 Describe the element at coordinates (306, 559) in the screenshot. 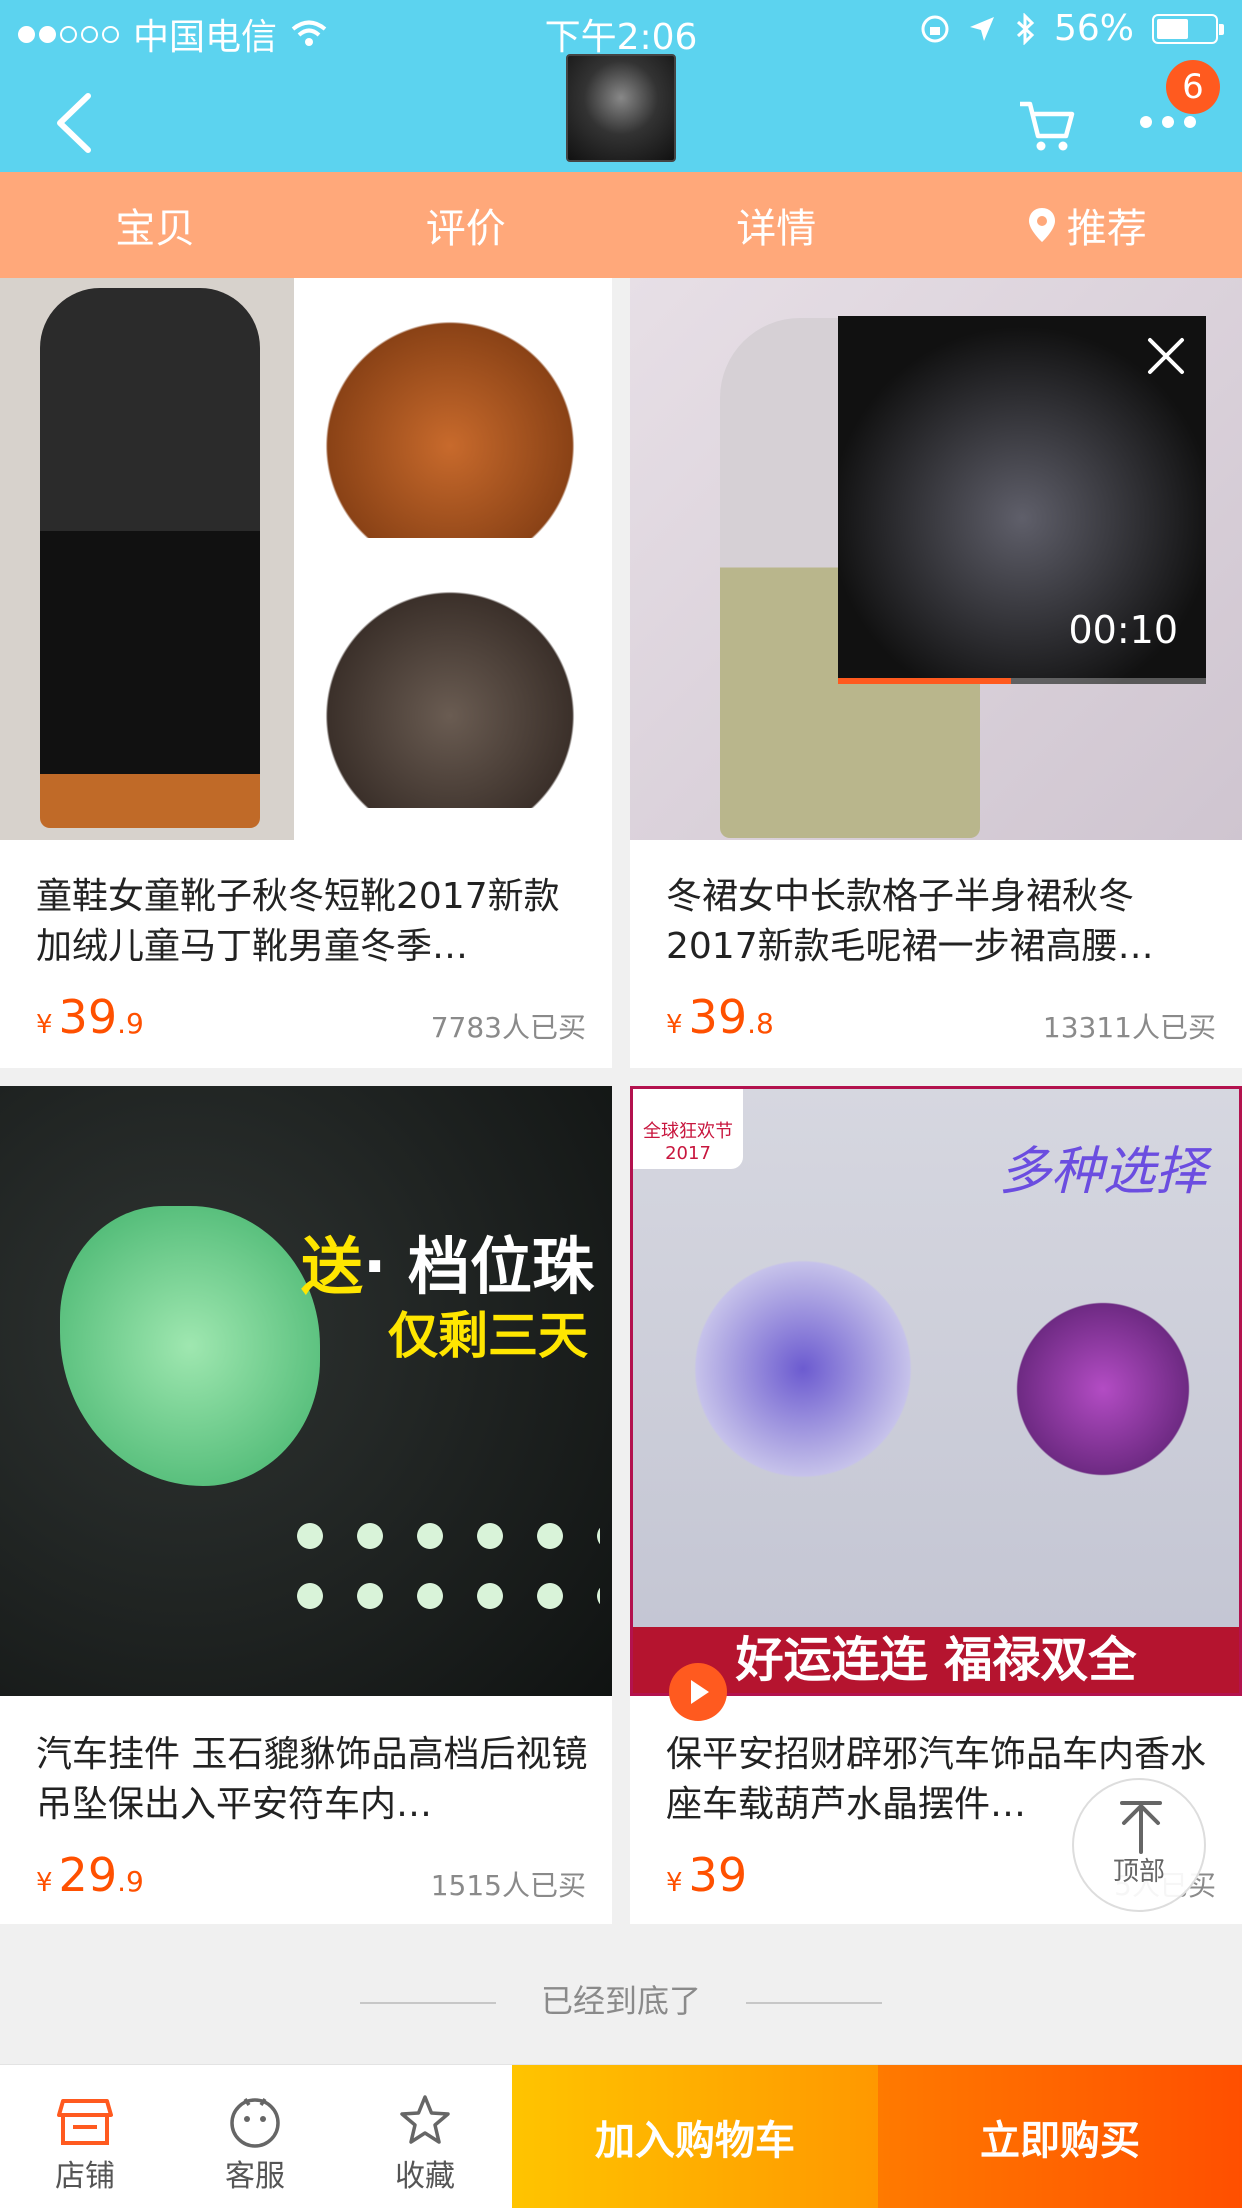

I see `product-image` at that location.